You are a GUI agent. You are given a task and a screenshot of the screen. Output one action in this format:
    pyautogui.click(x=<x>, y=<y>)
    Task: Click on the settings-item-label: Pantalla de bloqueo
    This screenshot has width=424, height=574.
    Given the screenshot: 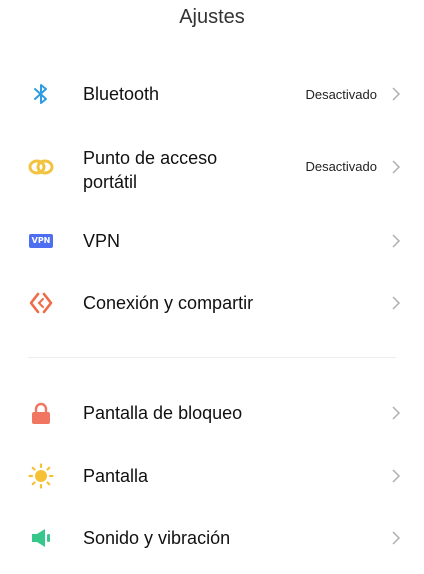 What is the action you would take?
    pyautogui.click(x=163, y=413)
    